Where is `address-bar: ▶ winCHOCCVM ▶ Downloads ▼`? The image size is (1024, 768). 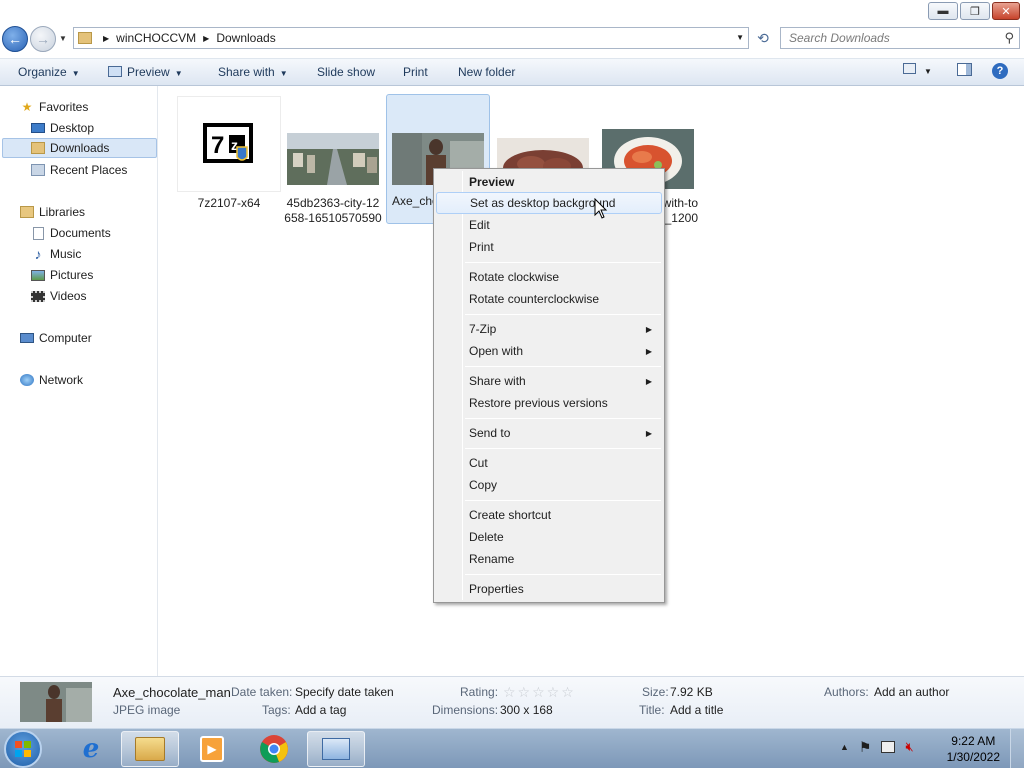 address-bar: ▶ winCHOCCVM ▶ Downloads ▼ is located at coordinates (411, 38).